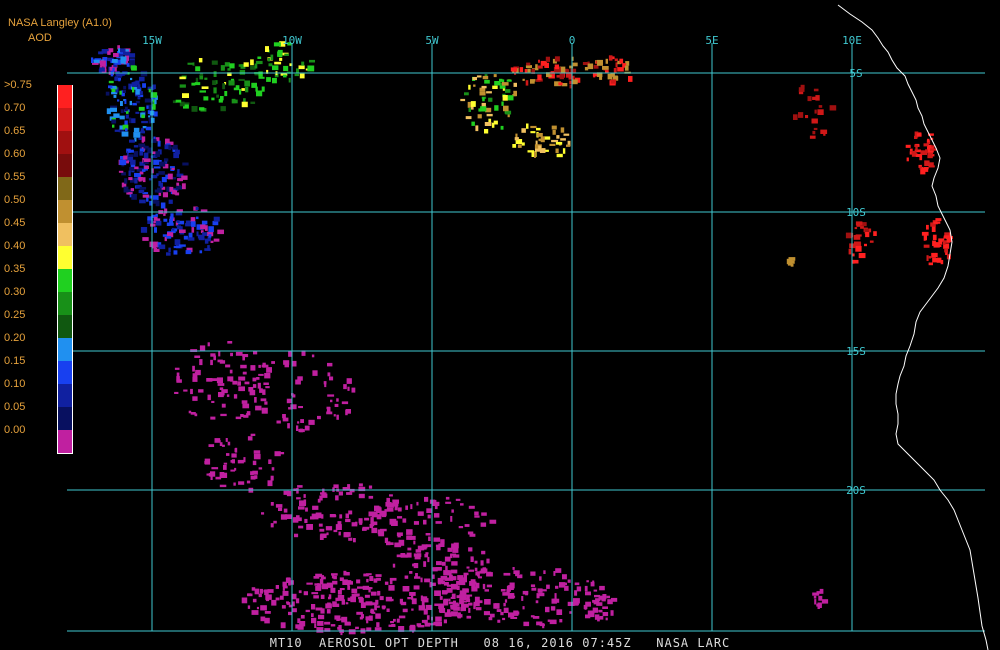 This screenshot has height=650, width=1000. What do you see at coordinates (15, 131) in the screenshot?
I see `legend-label: 0.65` at bounding box center [15, 131].